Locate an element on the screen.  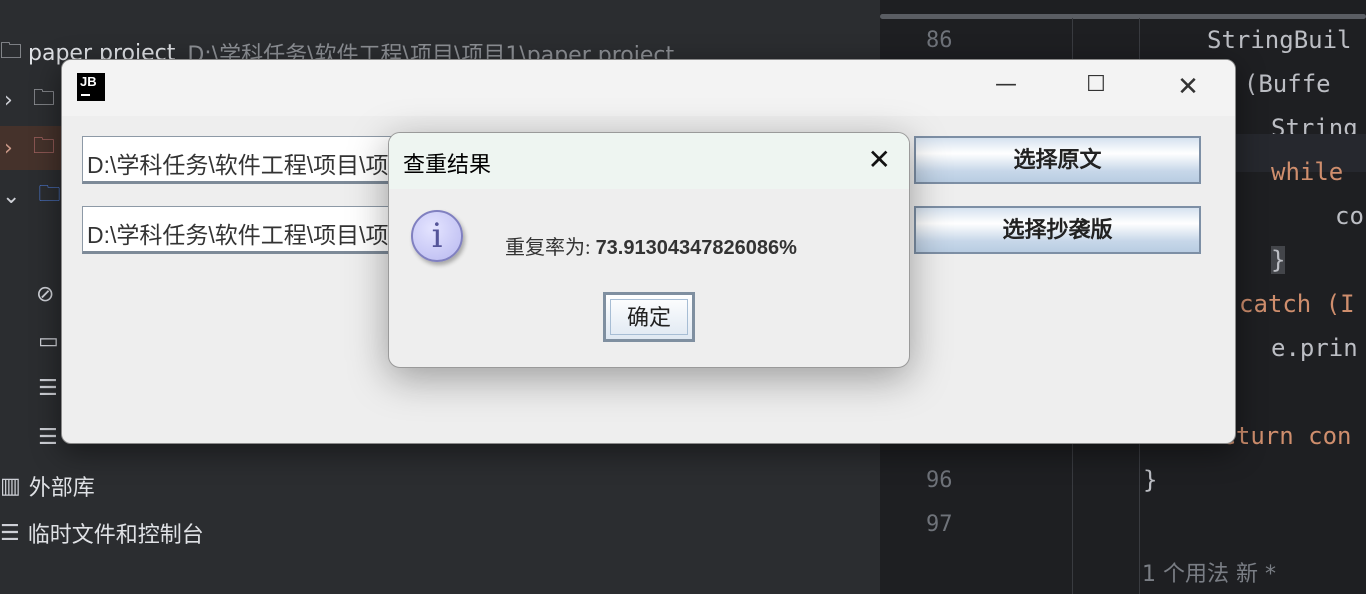
ok-button: 确定 is located at coordinates (649, 317).